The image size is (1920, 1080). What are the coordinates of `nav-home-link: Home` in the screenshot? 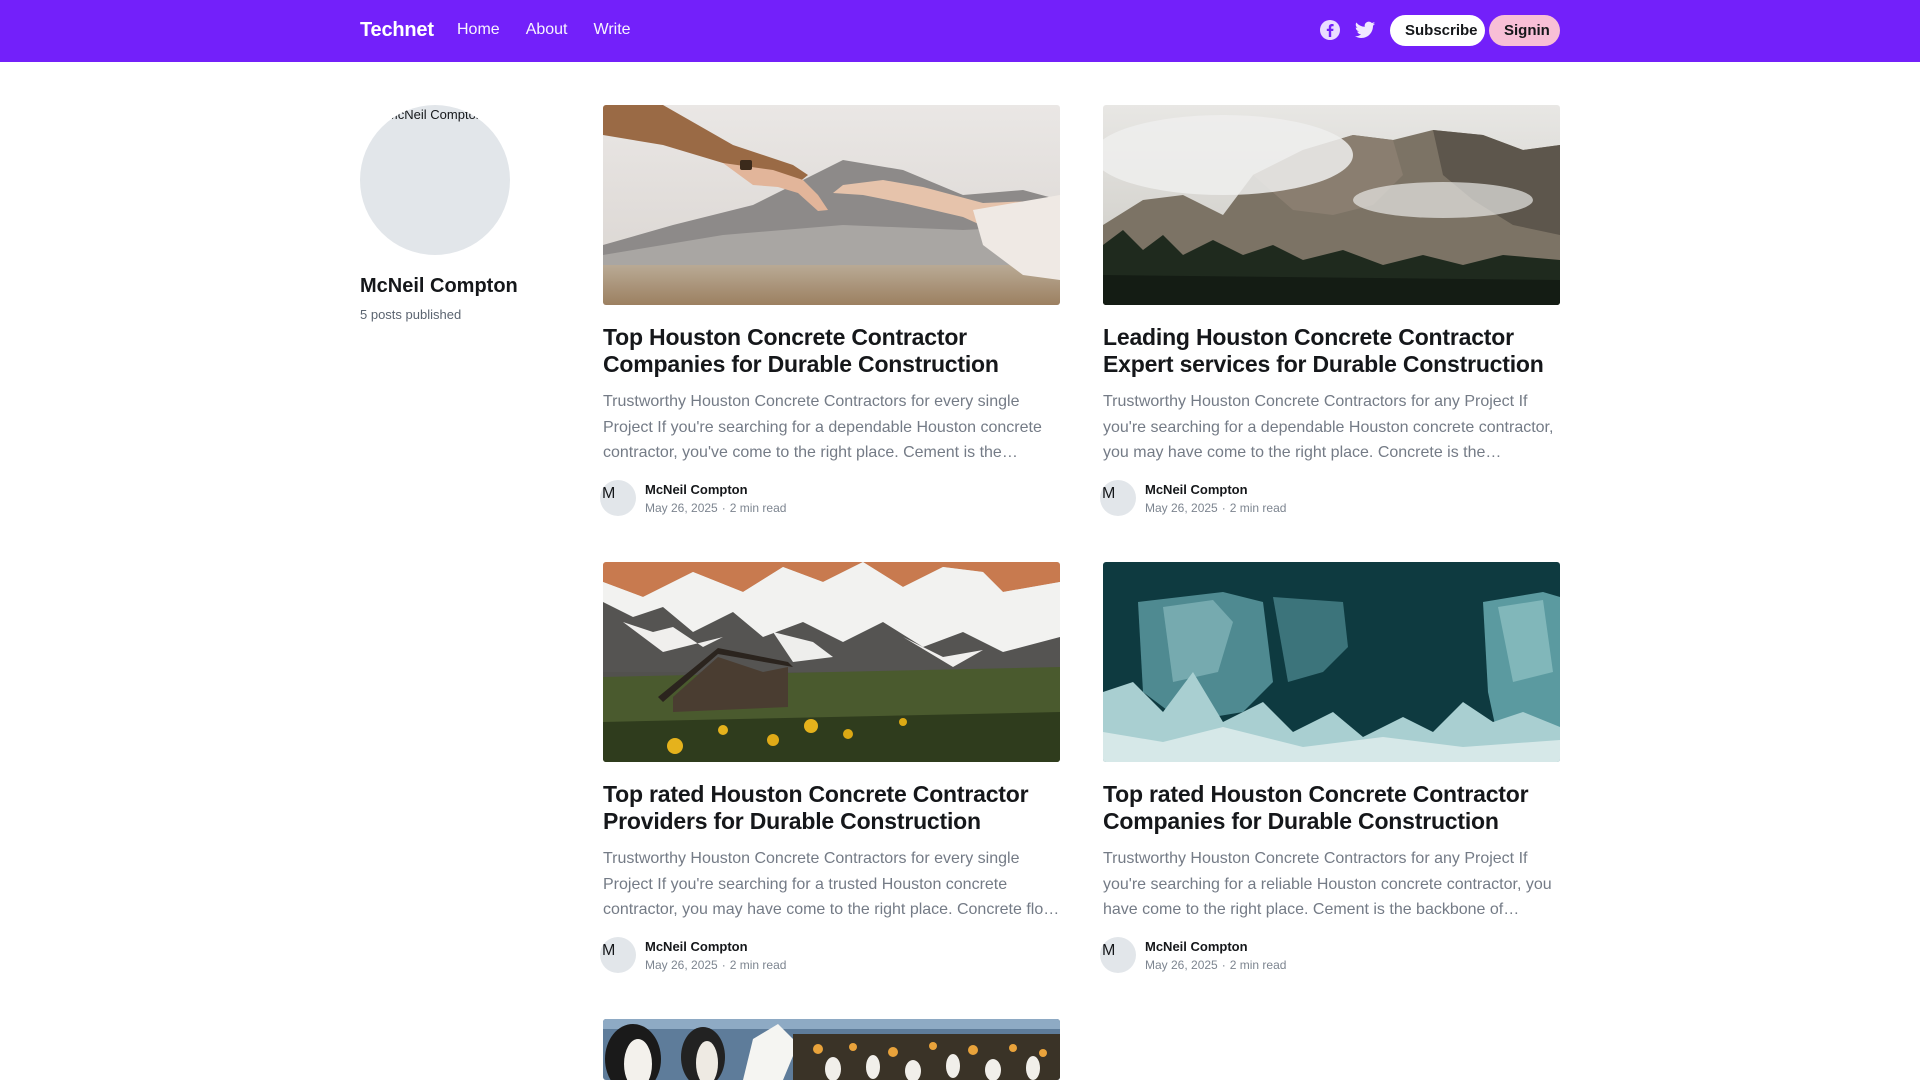 It's located at (478, 30).